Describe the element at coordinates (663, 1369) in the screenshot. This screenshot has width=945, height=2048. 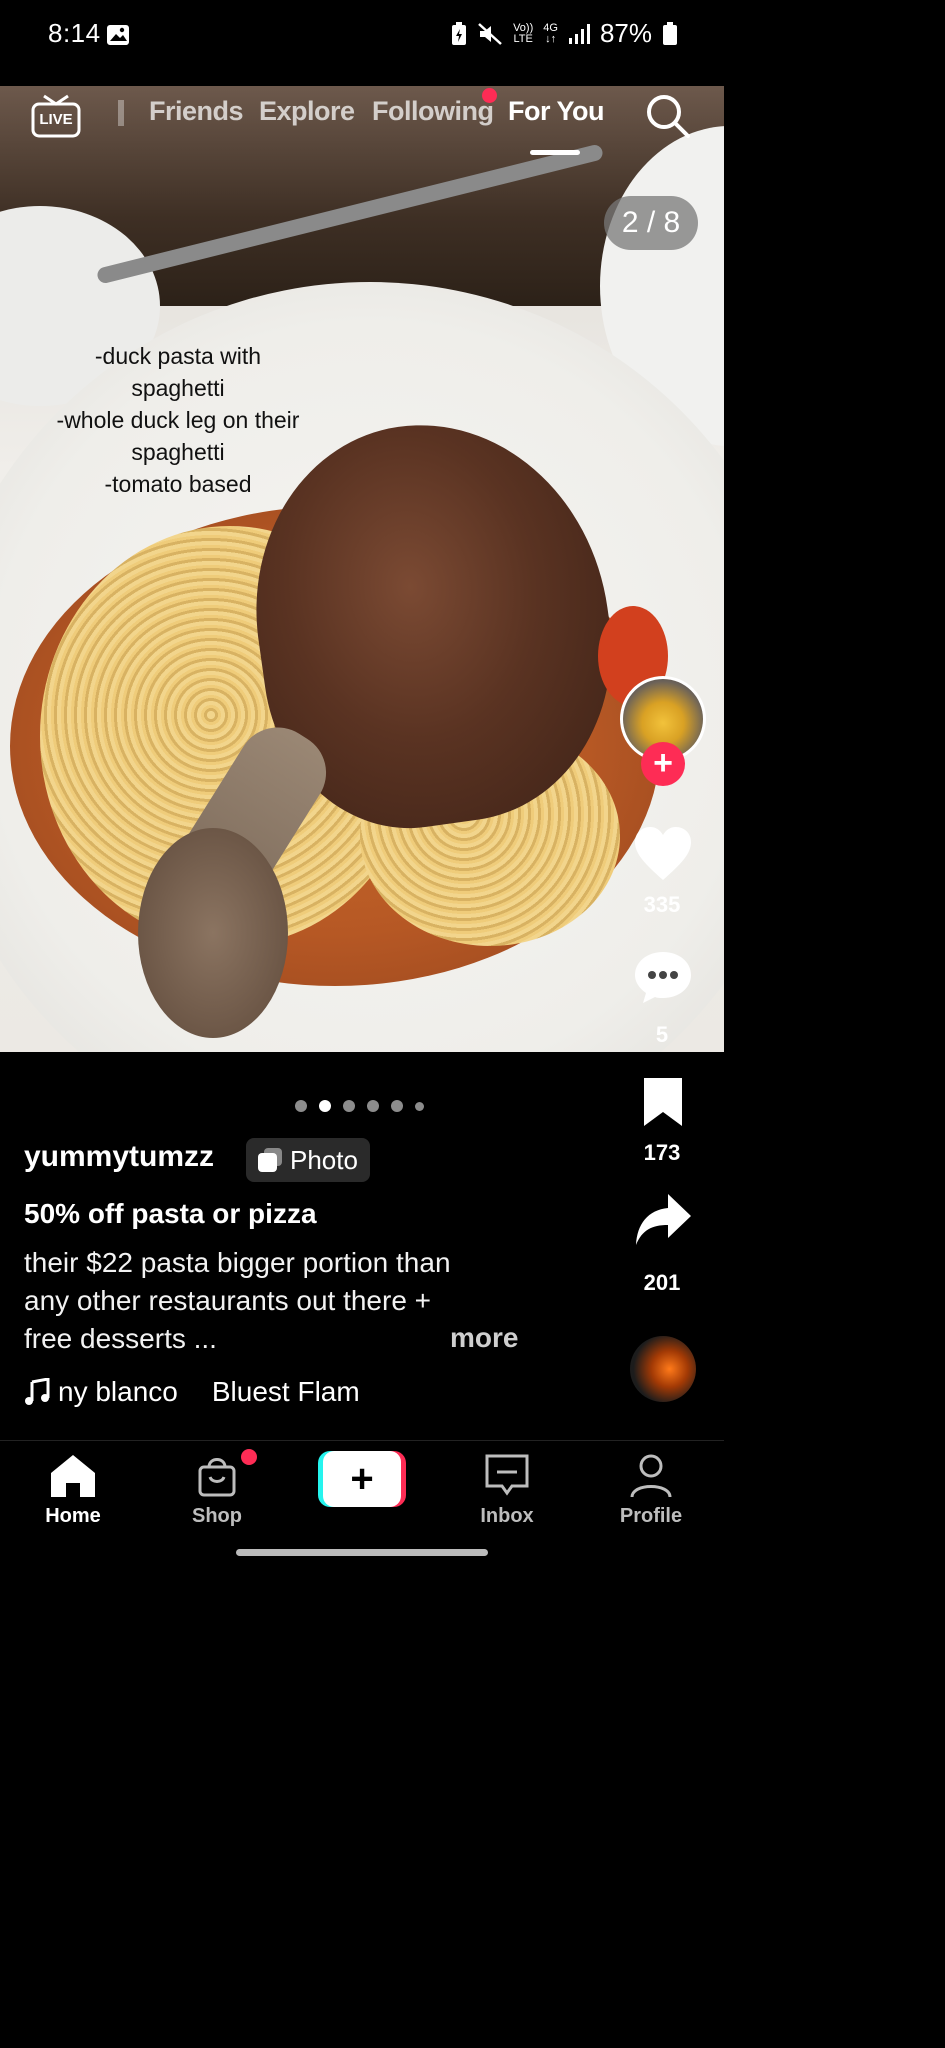
I see `music-disc-icon` at that location.